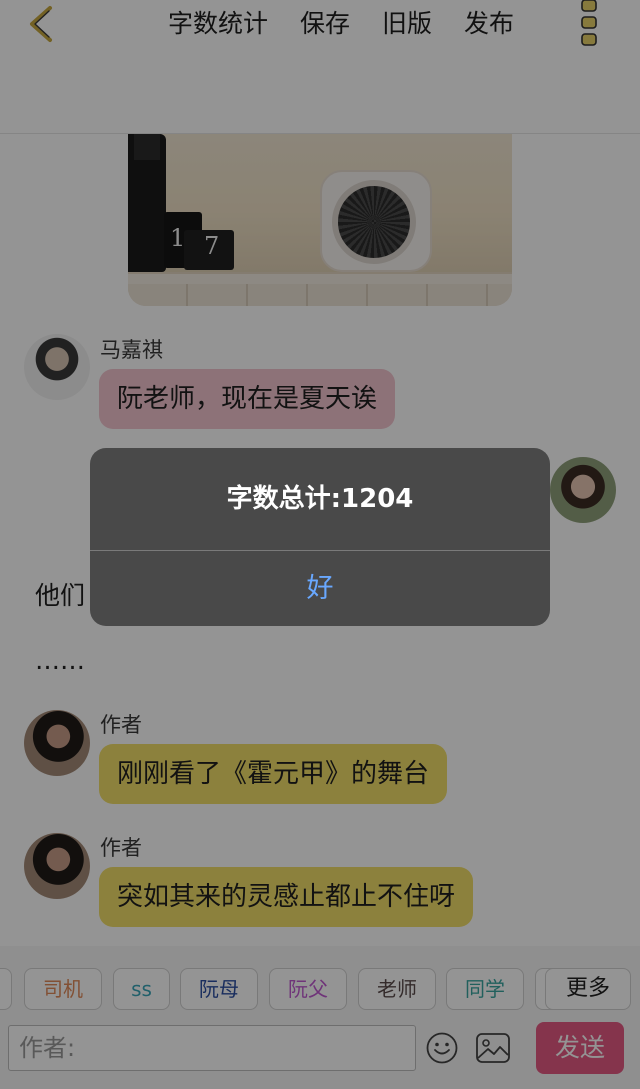 This screenshot has width=640, height=1089. What do you see at coordinates (320, 588) in the screenshot?
I see `ok-button: 好` at bounding box center [320, 588].